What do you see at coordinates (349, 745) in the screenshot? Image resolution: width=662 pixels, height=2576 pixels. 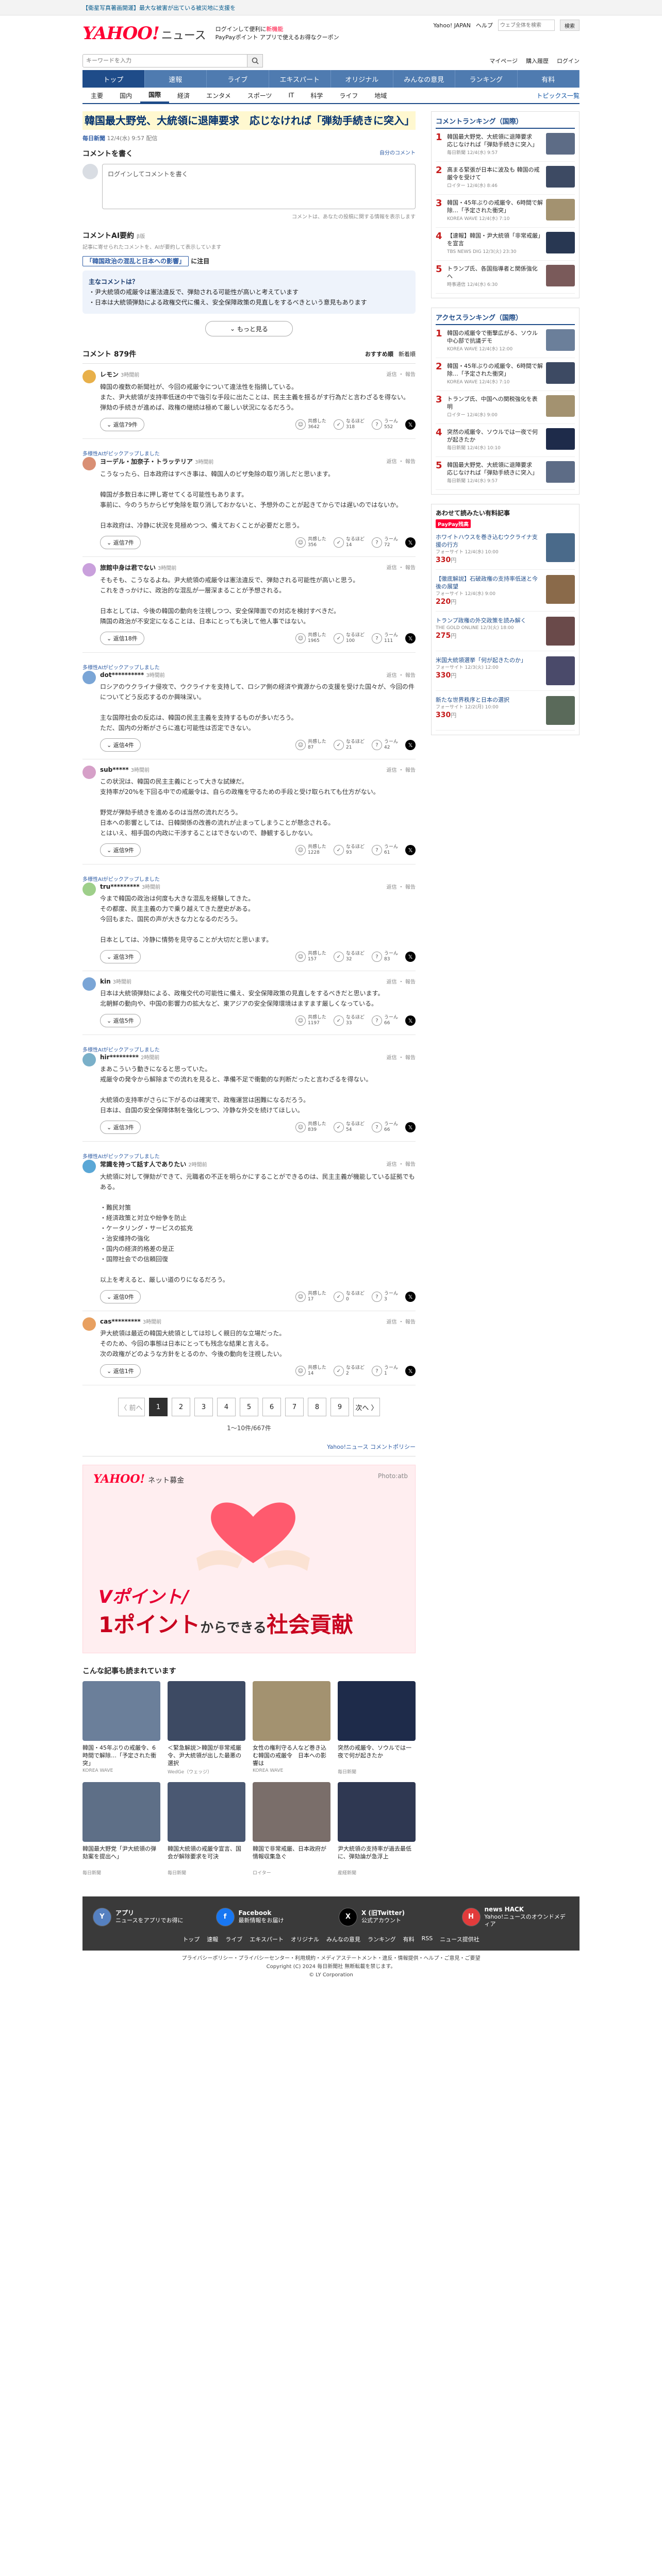 I see `vote-insight-button: ✓ なるほど 21` at bounding box center [349, 745].